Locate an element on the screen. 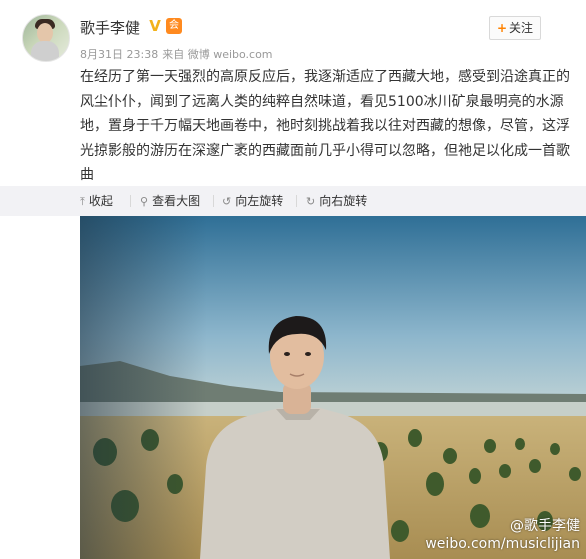 The image size is (586, 559). view-large-button: ⚲ 查看大图 is located at coordinates (170, 201).